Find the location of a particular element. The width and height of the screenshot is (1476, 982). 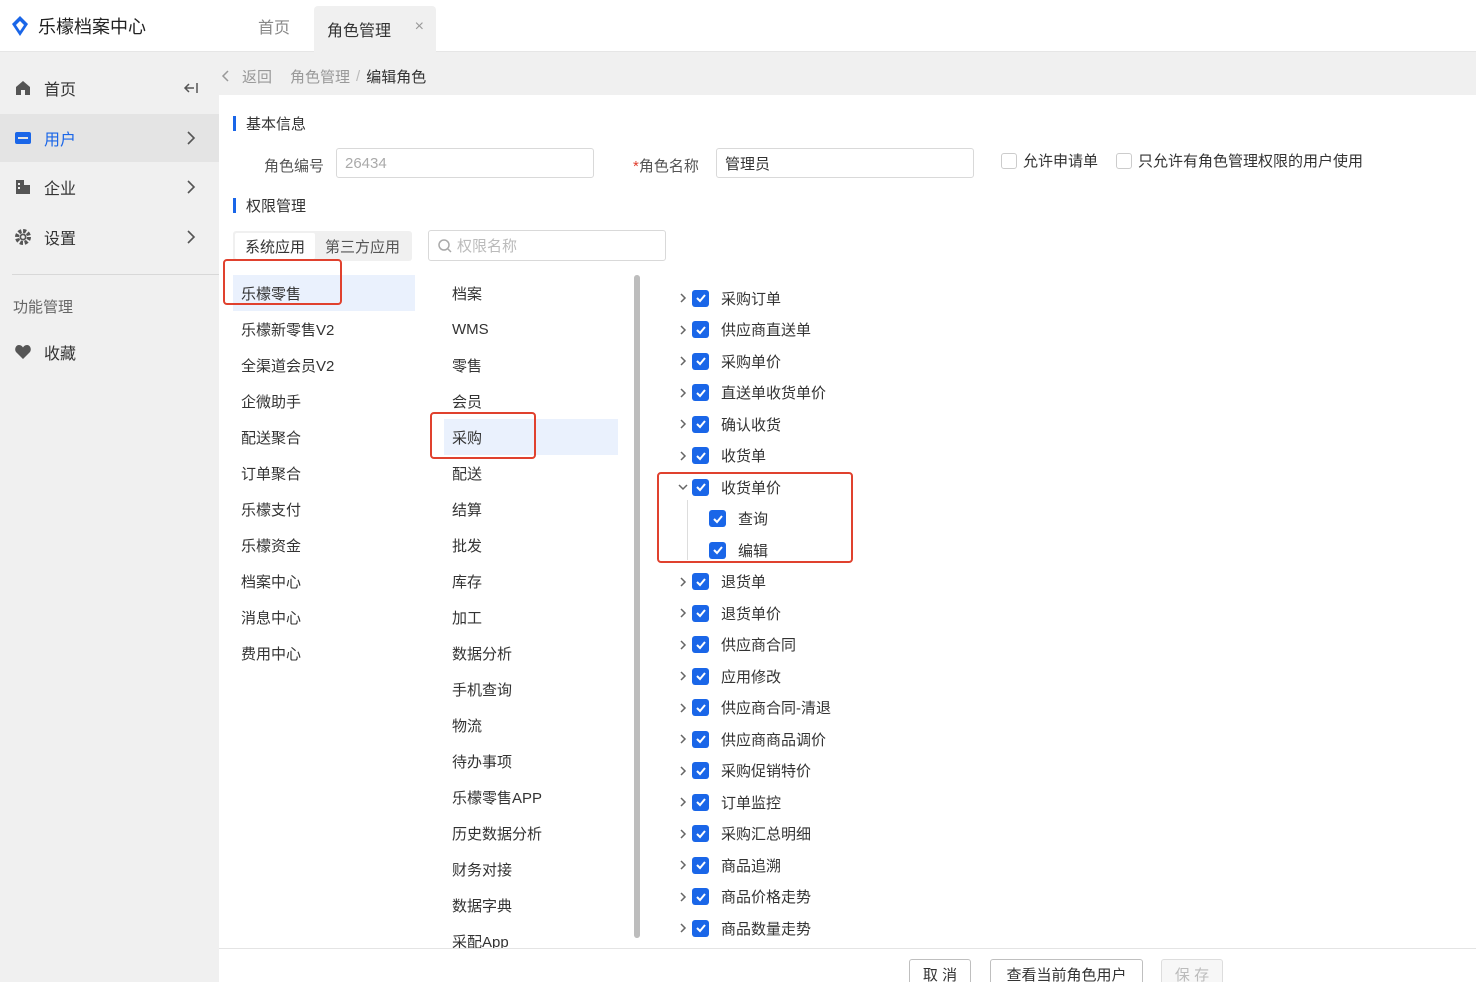

sidebar-item-enterprise: 企业 is located at coordinates (109, 187).